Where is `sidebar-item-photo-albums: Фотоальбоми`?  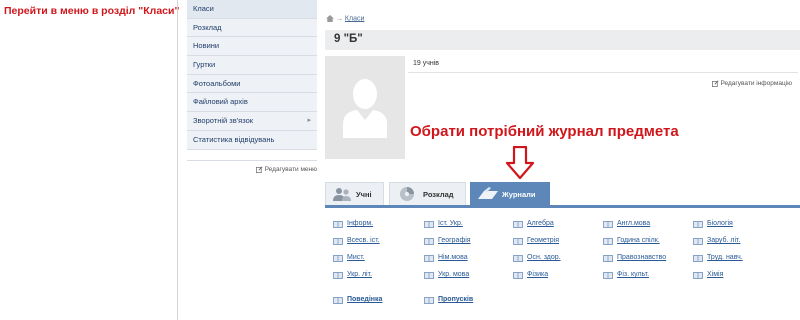 sidebar-item-photo-albums: Фотоальбоми is located at coordinates (252, 84).